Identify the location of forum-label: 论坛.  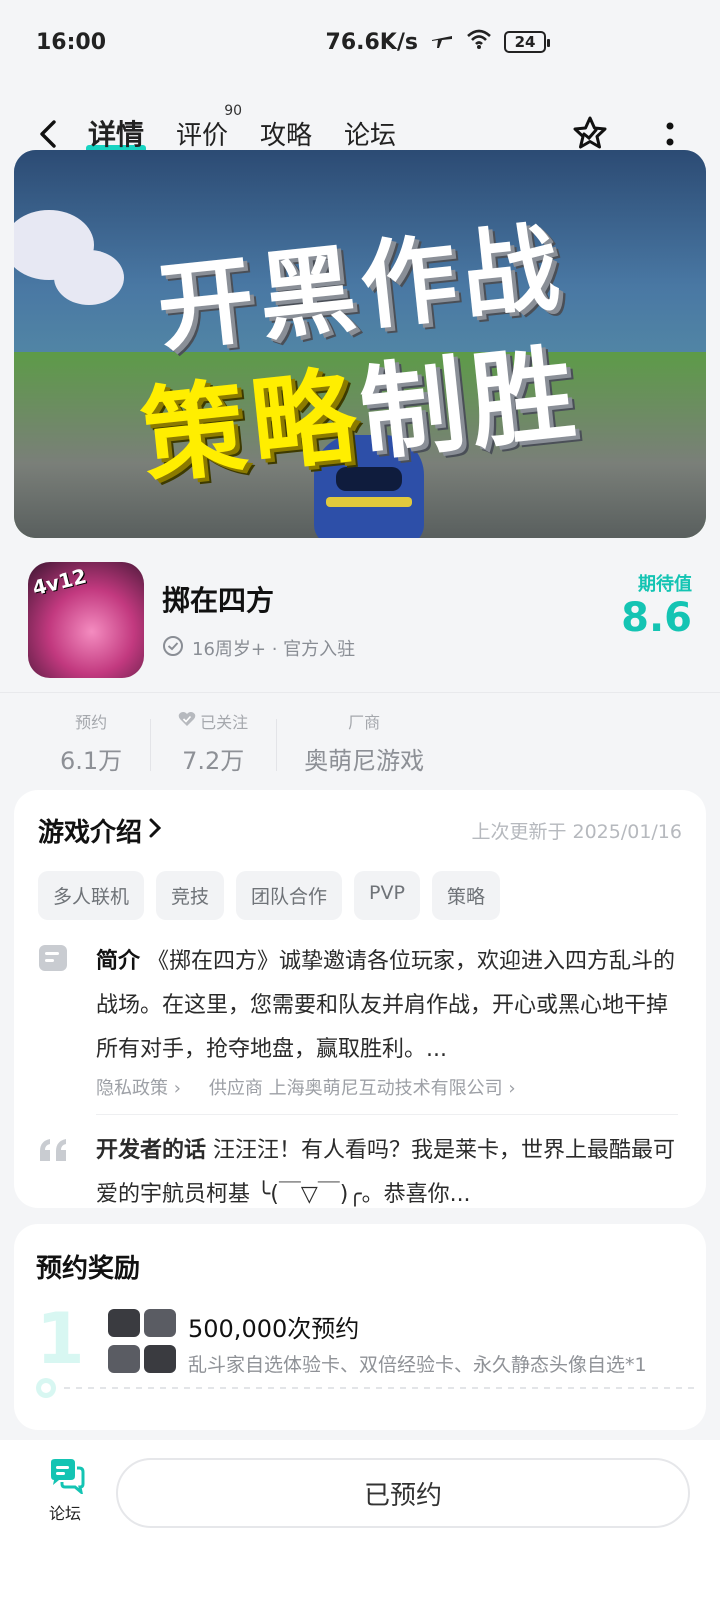
(64, 1513).